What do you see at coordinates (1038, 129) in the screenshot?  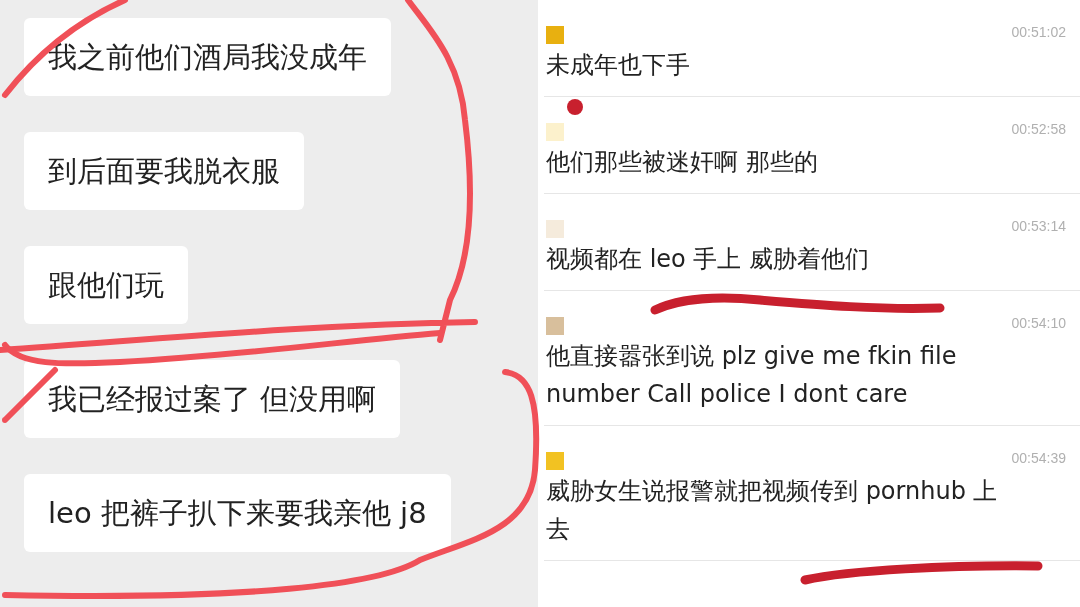 I see `timestamp: 00:52:58` at bounding box center [1038, 129].